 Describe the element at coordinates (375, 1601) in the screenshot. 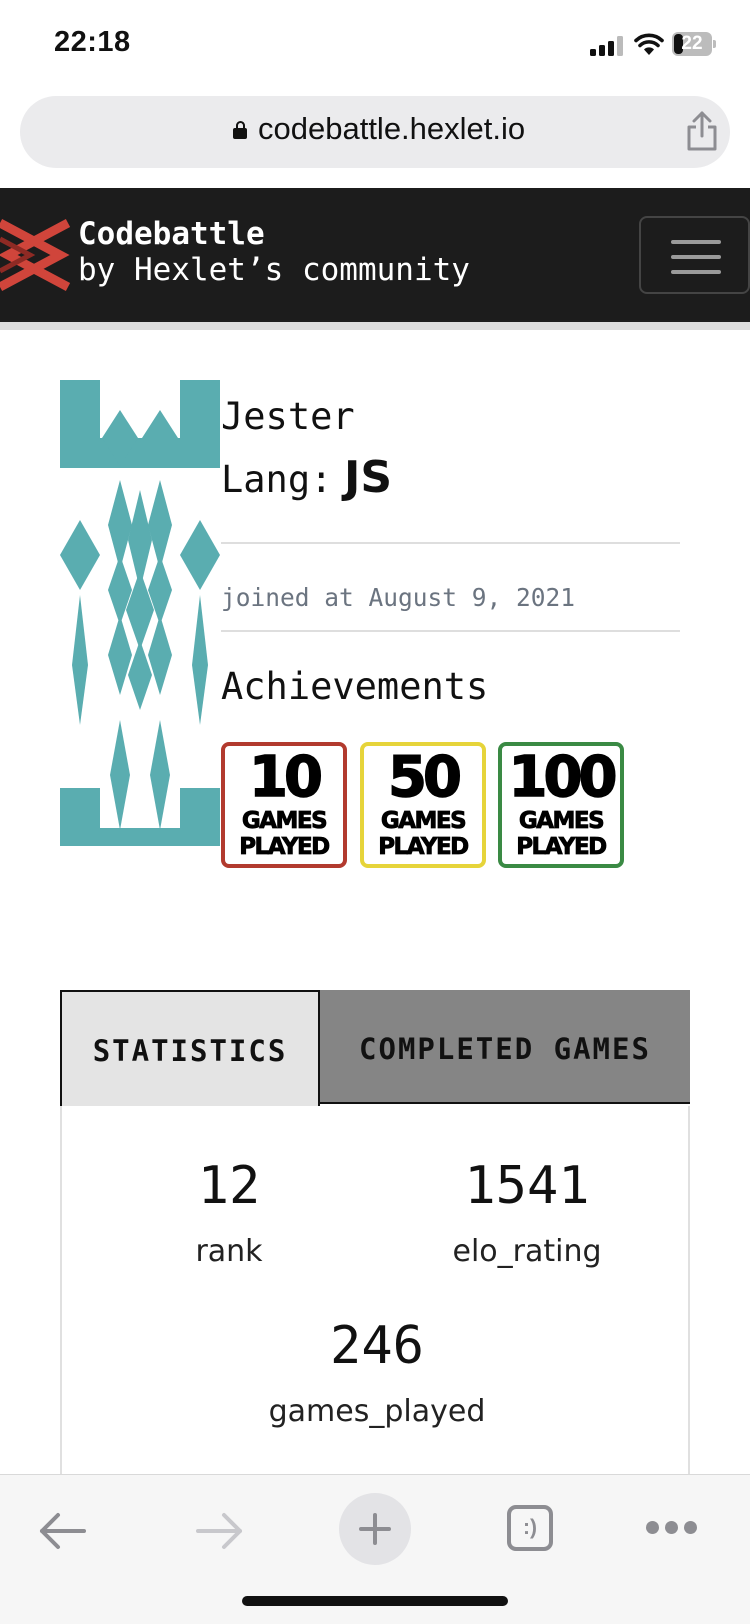

I see `home-indicator` at that location.